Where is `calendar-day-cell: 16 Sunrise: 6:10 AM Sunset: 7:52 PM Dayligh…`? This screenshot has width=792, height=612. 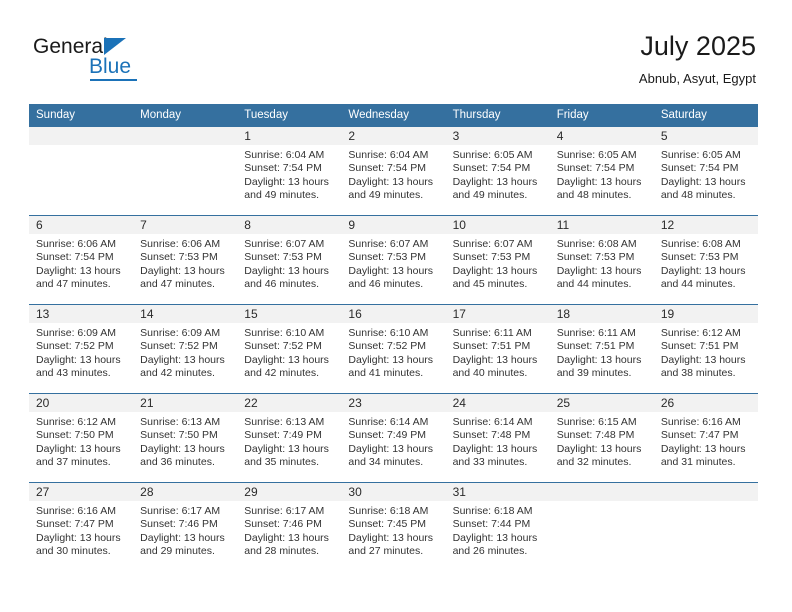 calendar-day-cell: 16 Sunrise: 6:10 AM Sunset: 7:52 PM Dayligh… is located at coordinates (393, 349).